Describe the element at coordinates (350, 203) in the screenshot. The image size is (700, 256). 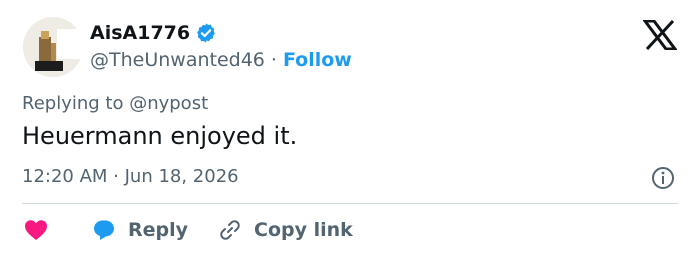
I see `divider` at that location.